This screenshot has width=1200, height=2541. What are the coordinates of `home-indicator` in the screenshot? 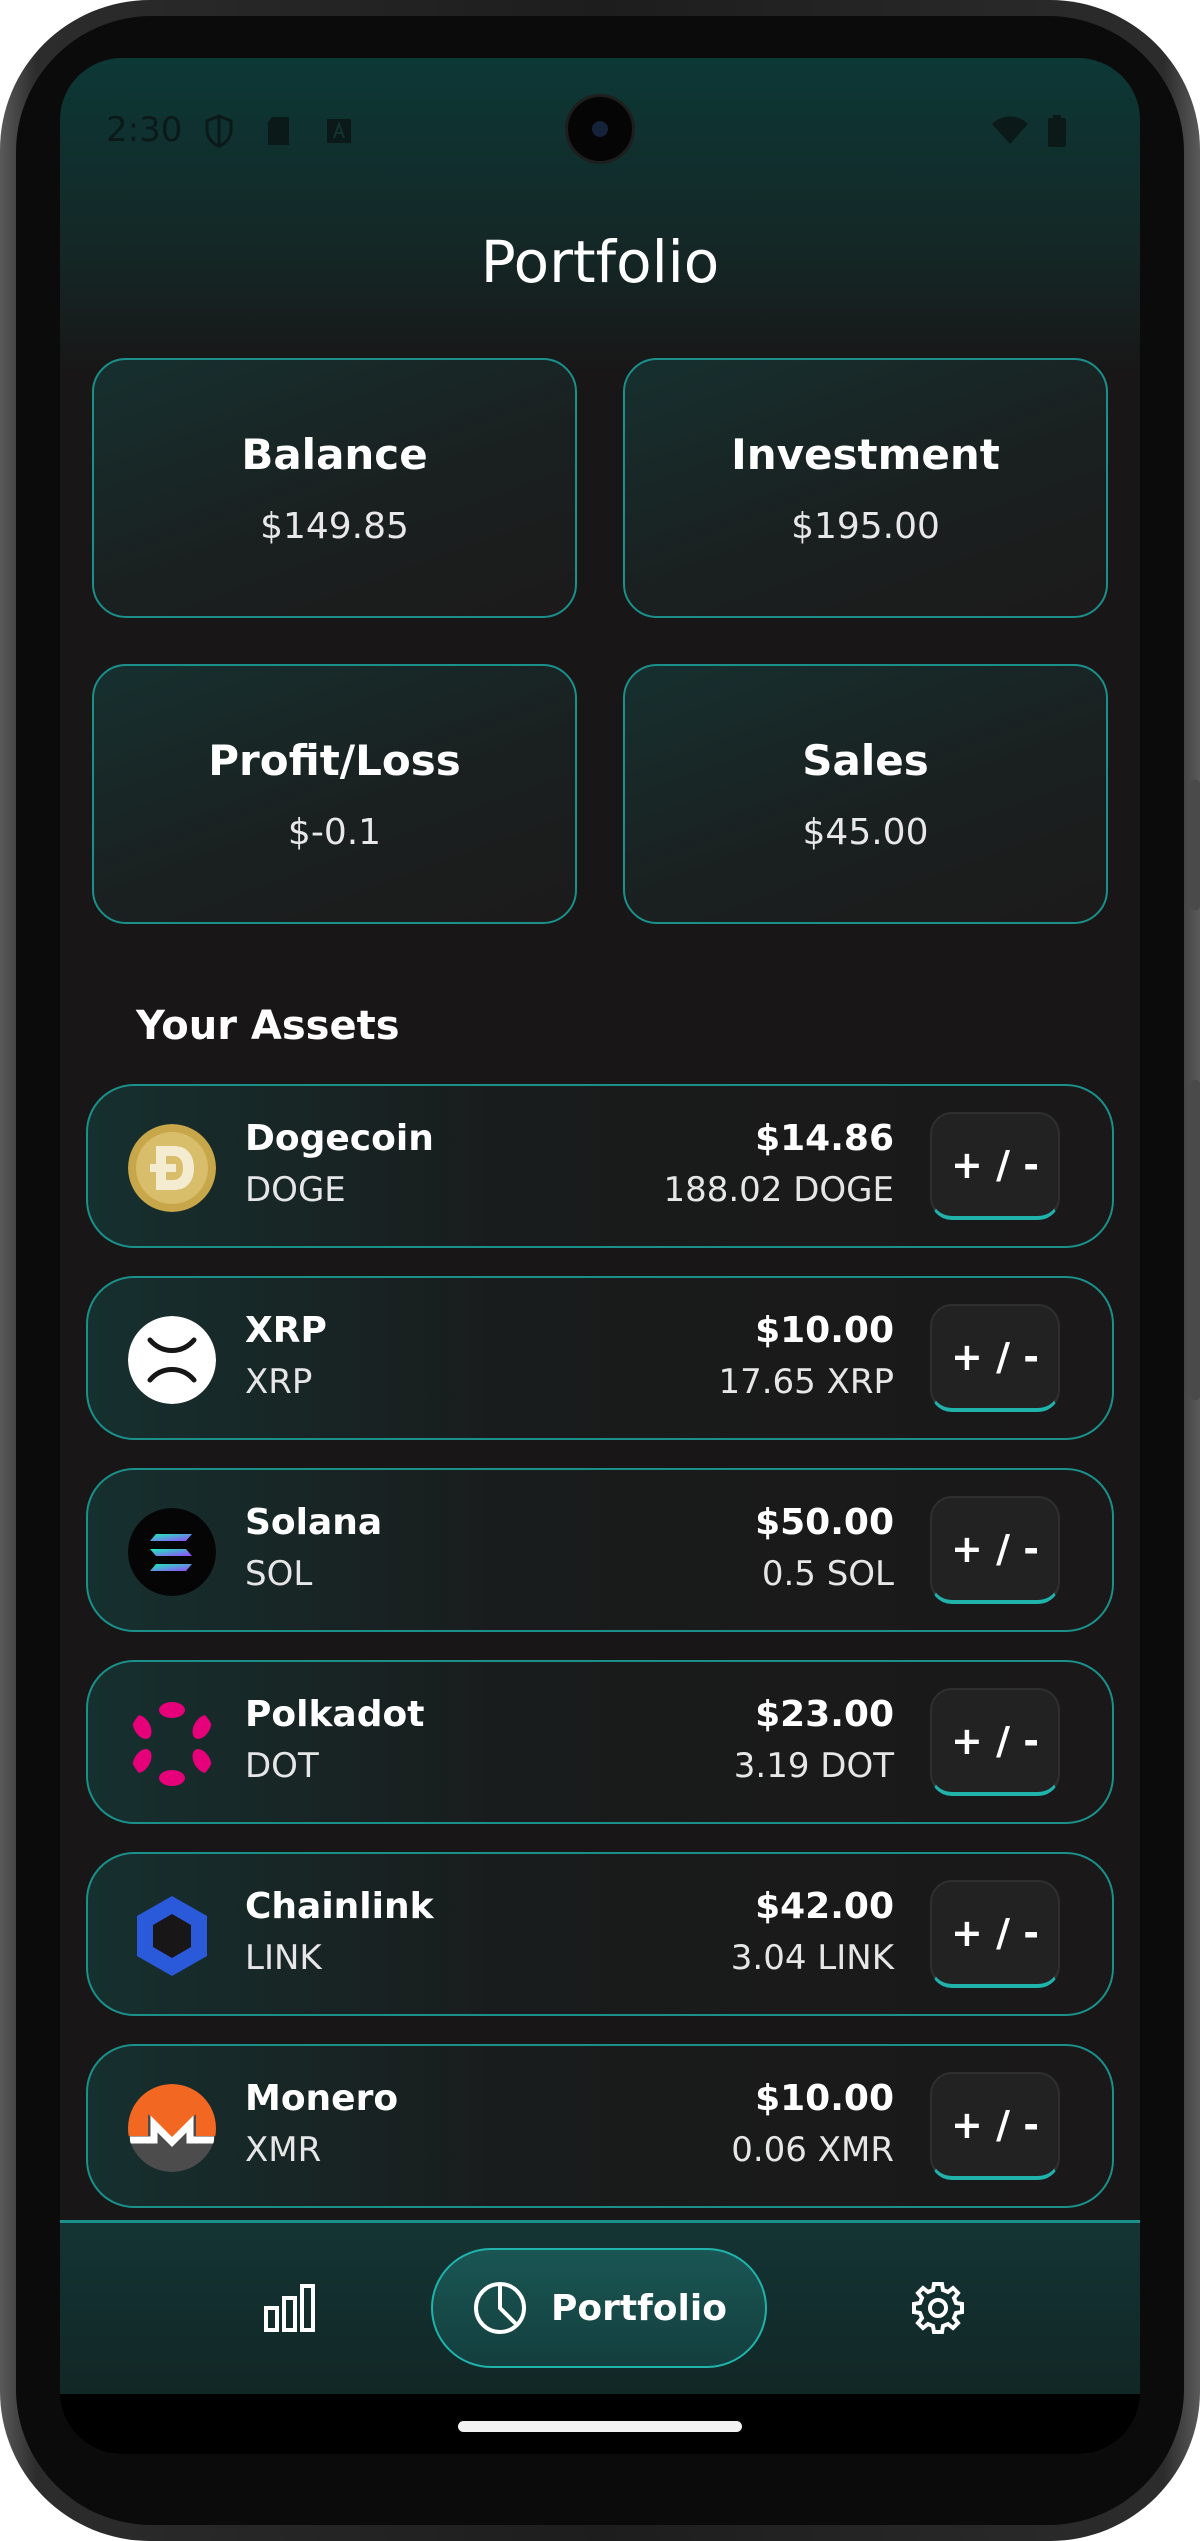 It's located at (600, 2426).